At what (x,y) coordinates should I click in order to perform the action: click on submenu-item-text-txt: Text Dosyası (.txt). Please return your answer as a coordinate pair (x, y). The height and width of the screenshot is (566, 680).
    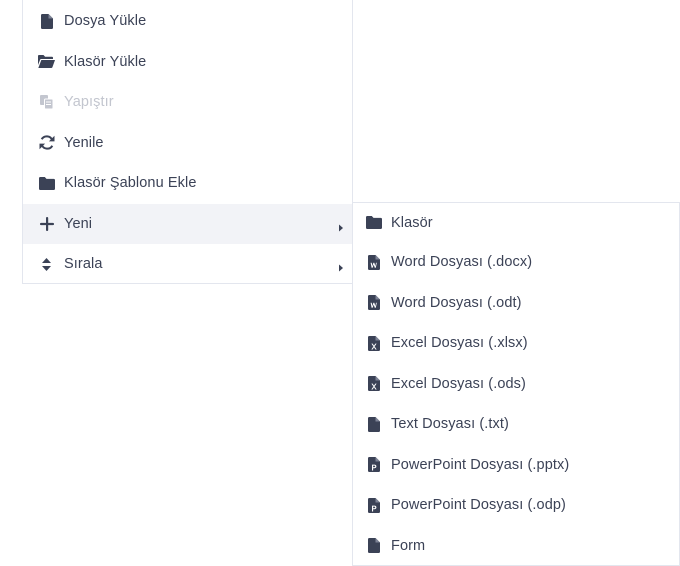
    Looking at the image, I should click on (516, 424).